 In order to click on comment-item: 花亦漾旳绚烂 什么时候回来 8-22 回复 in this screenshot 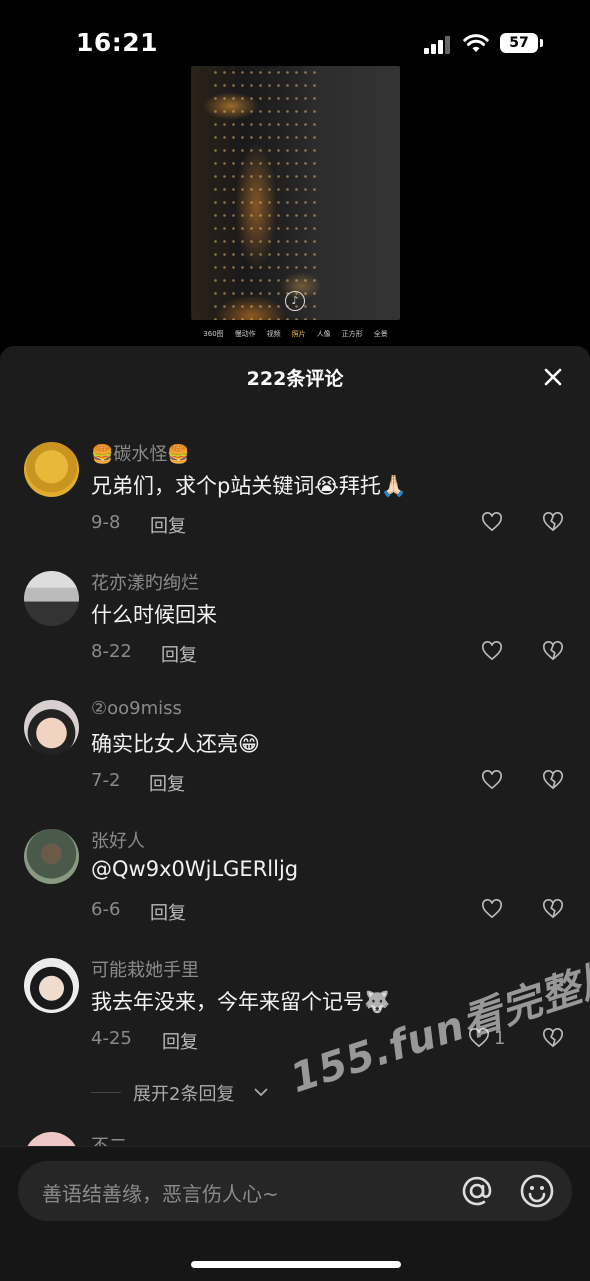, I will do `click(295, 628)`.